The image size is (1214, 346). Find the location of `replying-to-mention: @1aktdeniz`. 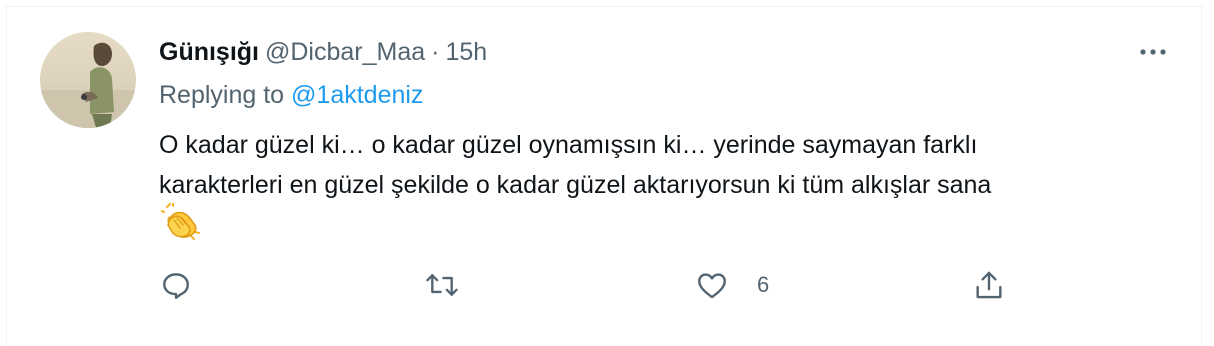

replying-to-mention: @1aktdeniz is located at coordinates (357, 95).